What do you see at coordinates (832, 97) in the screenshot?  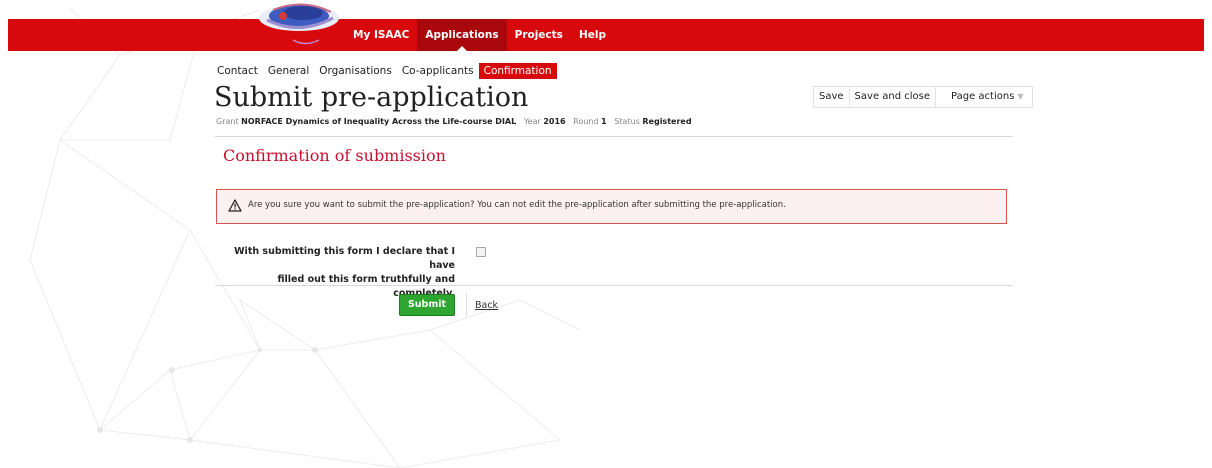 I see `save-button: Save` at bounding box center [832, 97].